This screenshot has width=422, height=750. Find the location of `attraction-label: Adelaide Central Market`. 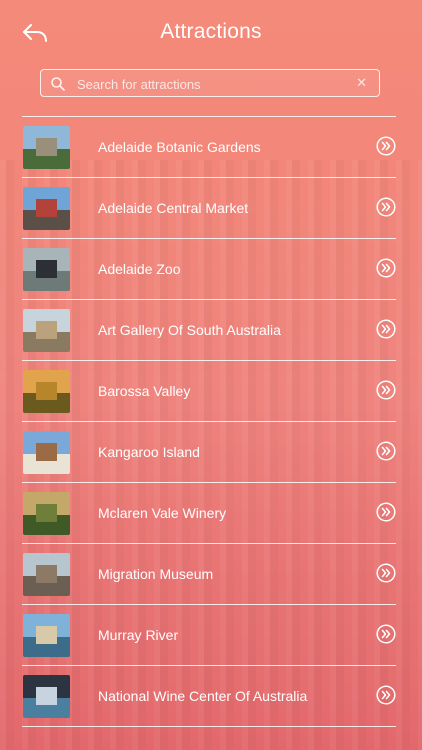

attraction-label: Adelaide Central Market is located at coordinates (173, 208).